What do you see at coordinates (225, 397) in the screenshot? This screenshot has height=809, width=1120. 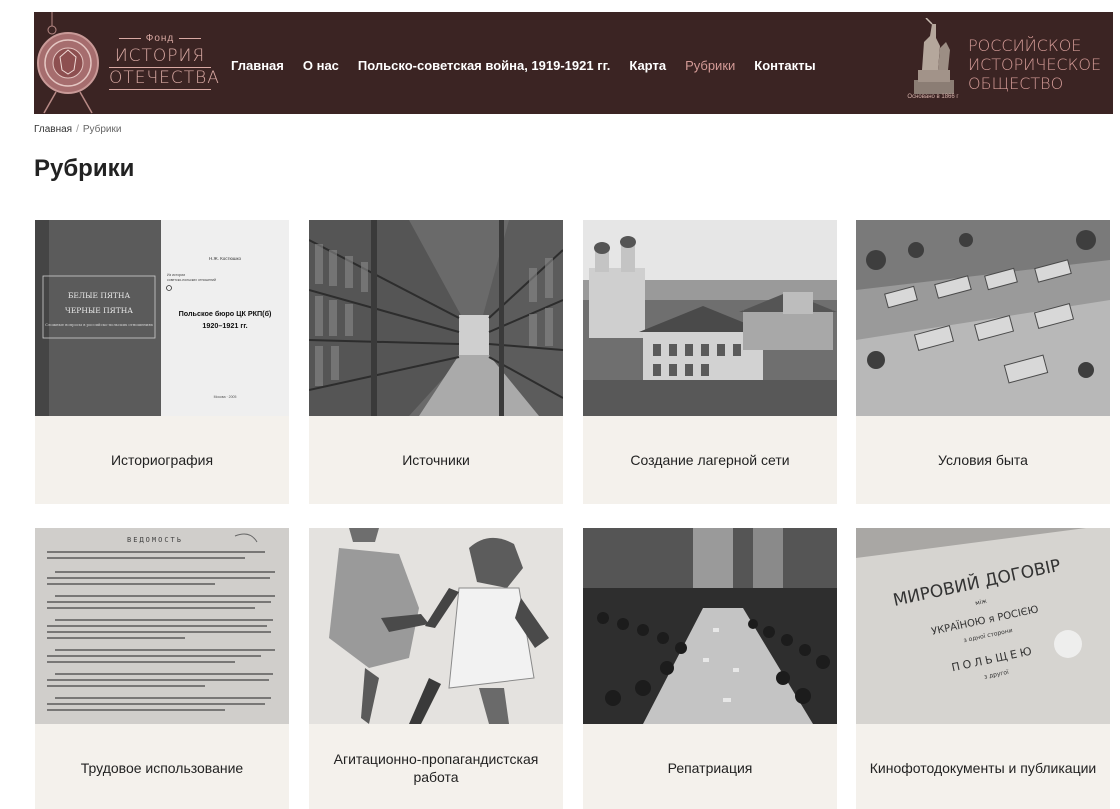 I see `cover-footer: Москва · 2005` at bounding box center [225, 397].